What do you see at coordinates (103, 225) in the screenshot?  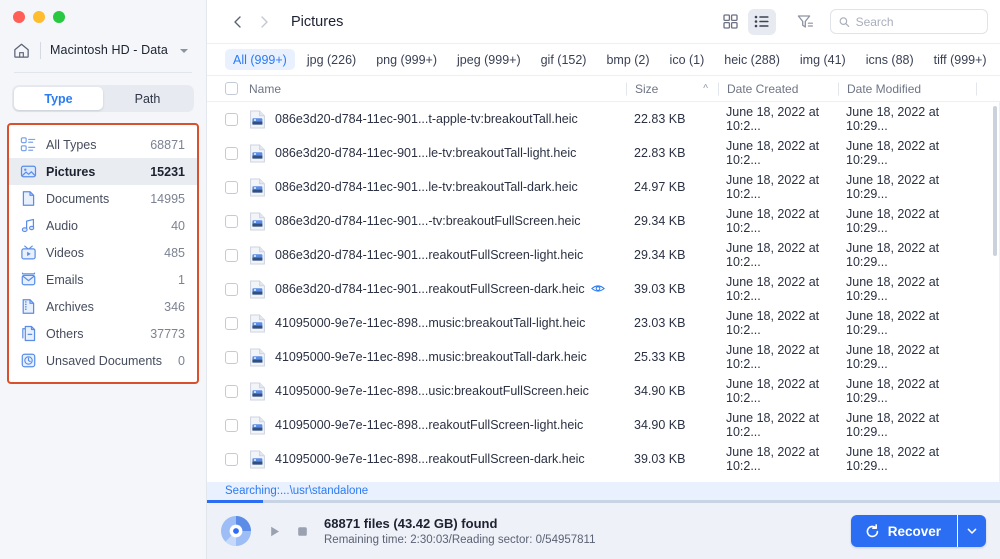 I see `sidebar-item-audio: Audio 40` at bounding box center [103, 225].